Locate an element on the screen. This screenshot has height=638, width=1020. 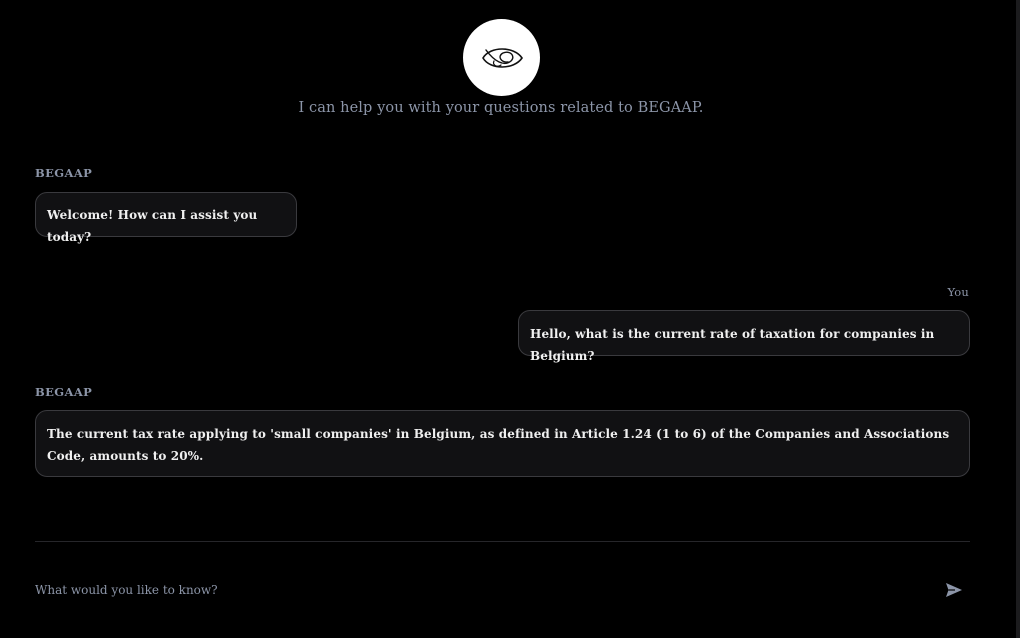
logo is located at coordinates (501, 57).